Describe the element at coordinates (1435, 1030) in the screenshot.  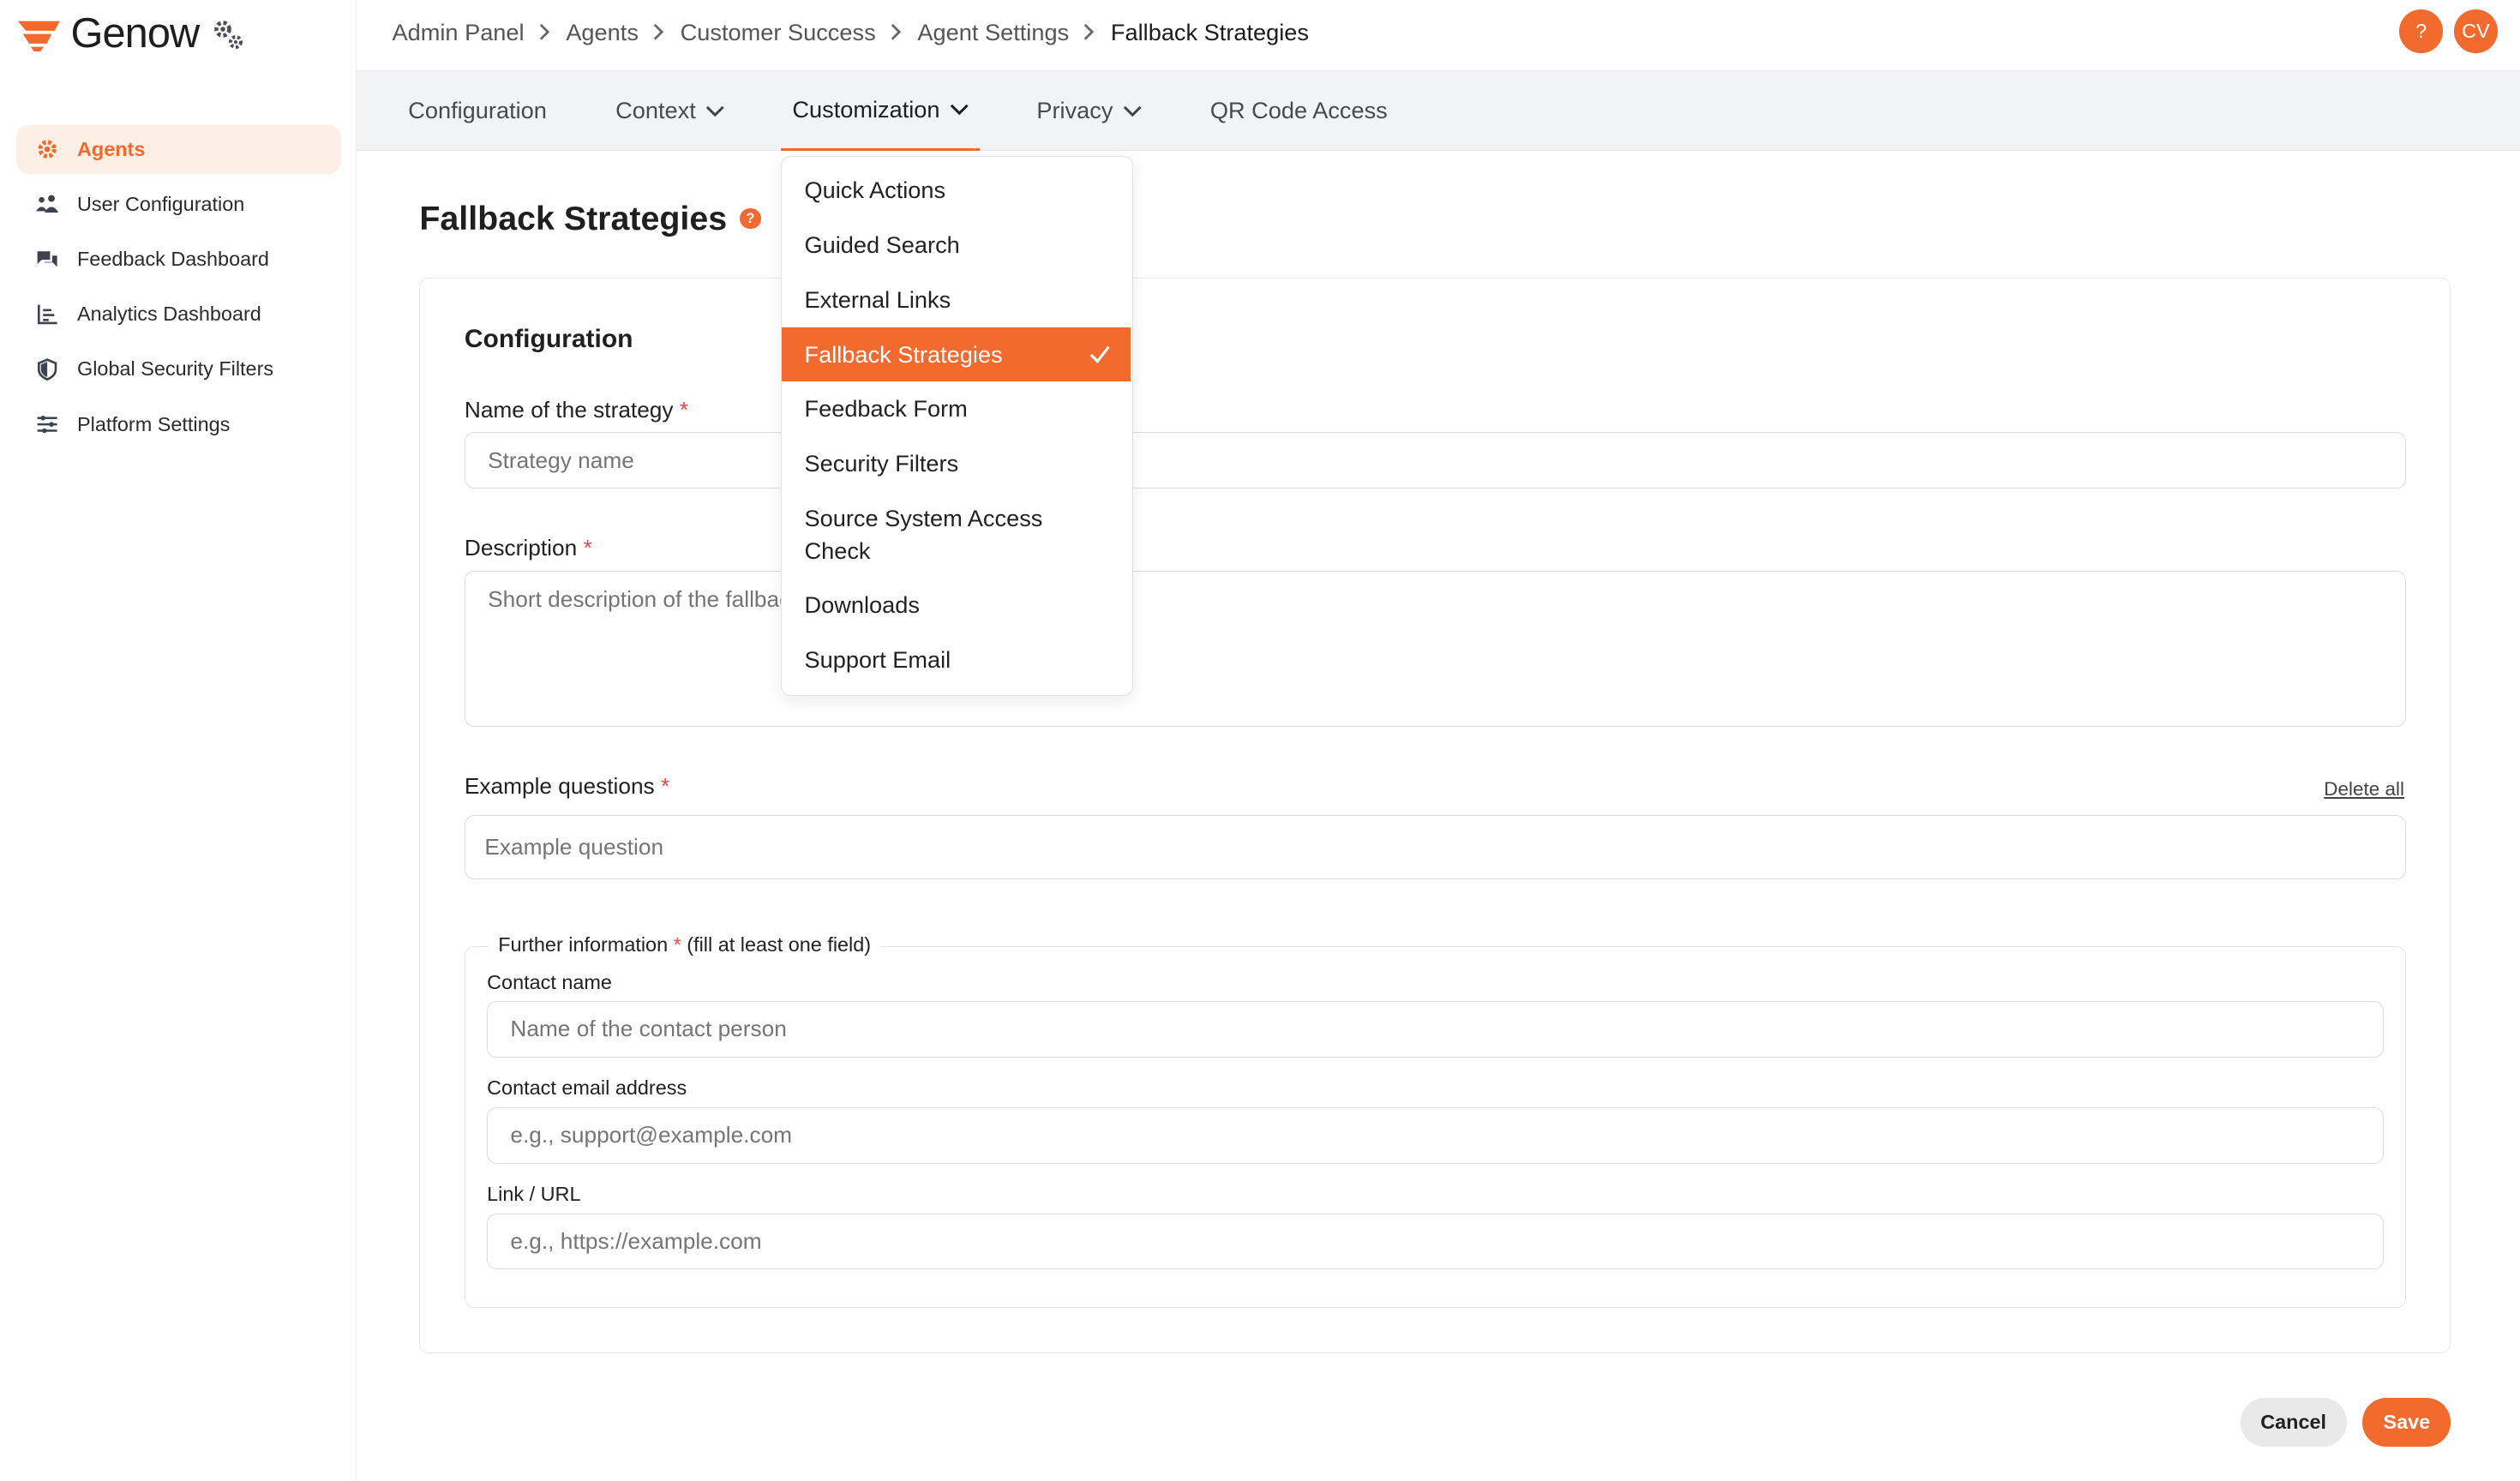
I see `contact-name-input` at that location.